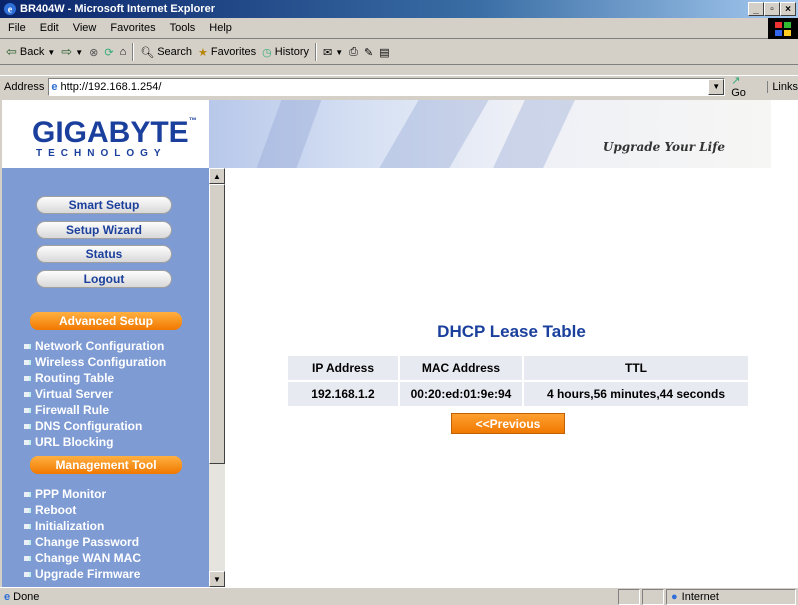 This screenshot has height=605, width=798. What do you see at coordinates (11, 51) in the screenshot?
I see `back-arrow-icon: ⇦` at bounding box center [11, 51].